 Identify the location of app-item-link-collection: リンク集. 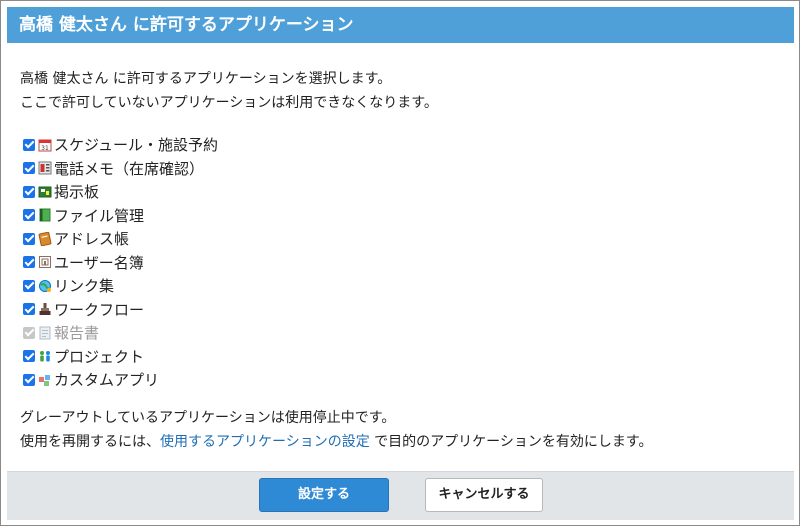
(120, 286).